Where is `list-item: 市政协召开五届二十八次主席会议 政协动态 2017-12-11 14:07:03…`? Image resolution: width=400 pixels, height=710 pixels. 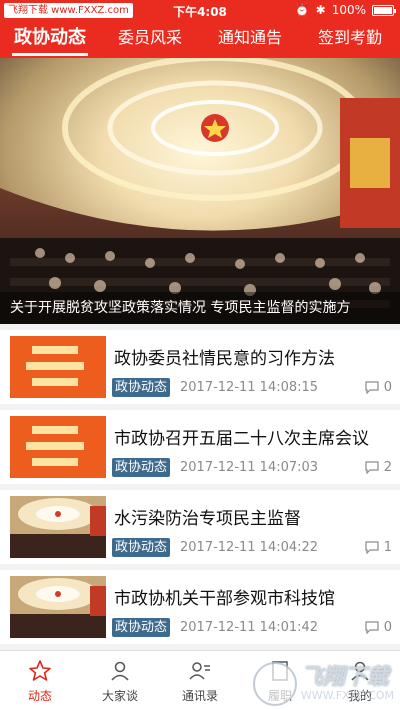
list-item: 市政协召开五届二十八次主席会议 政协动态 2017-12-11 14:07:03… is located at coordinates (200, 447).